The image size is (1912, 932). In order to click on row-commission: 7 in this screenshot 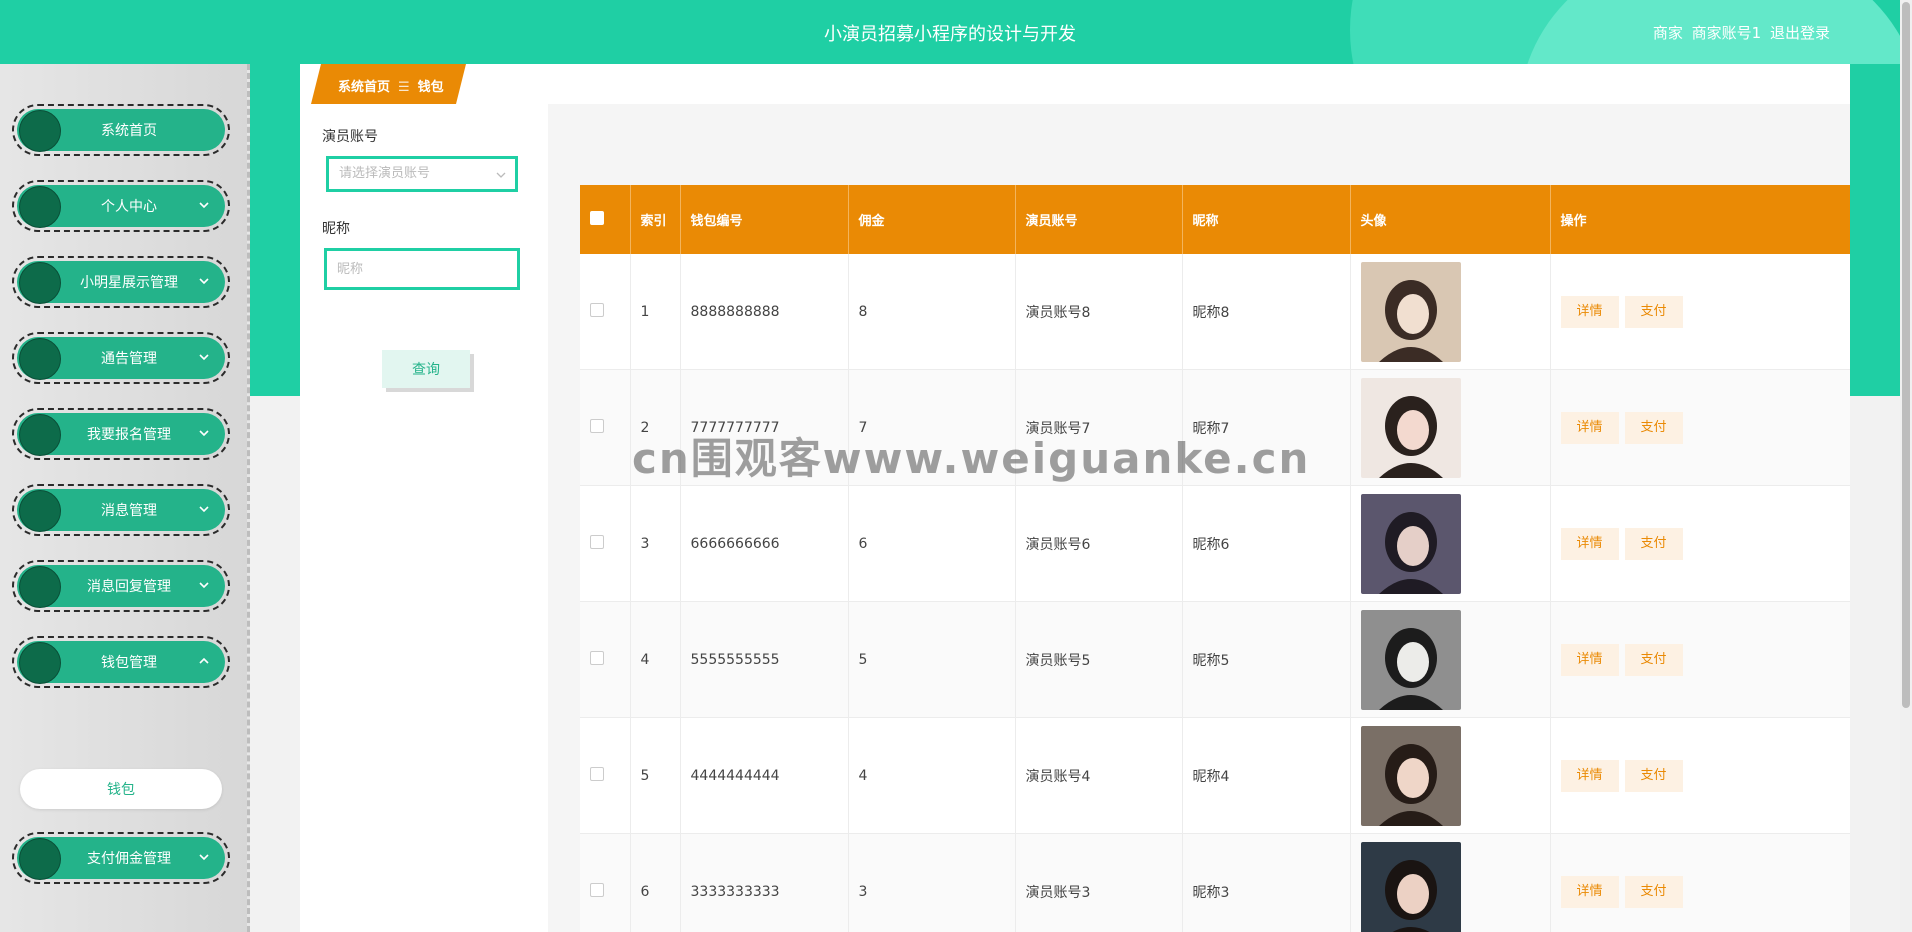, I will do `click(932, 427)`.